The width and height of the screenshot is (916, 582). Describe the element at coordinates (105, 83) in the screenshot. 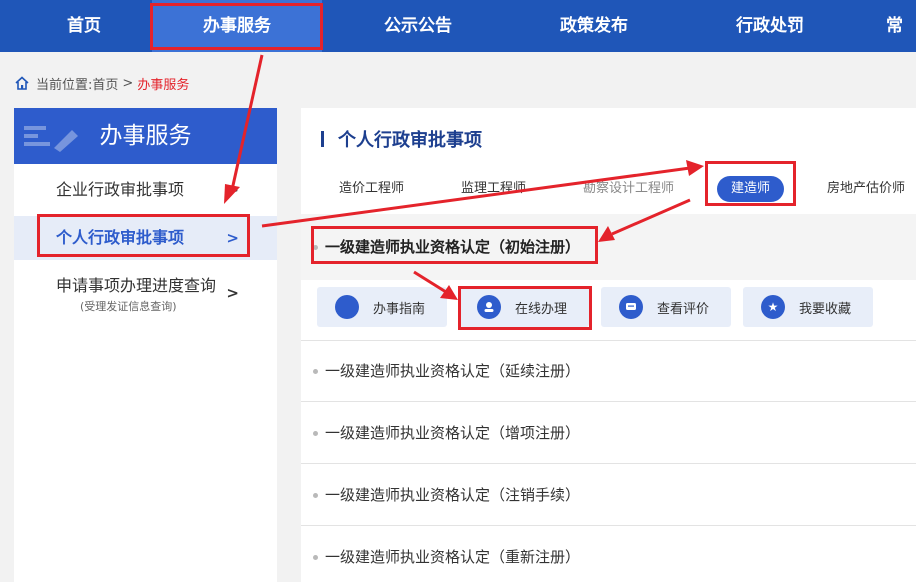

I see `breadcrumb-home: 首页` at that location.